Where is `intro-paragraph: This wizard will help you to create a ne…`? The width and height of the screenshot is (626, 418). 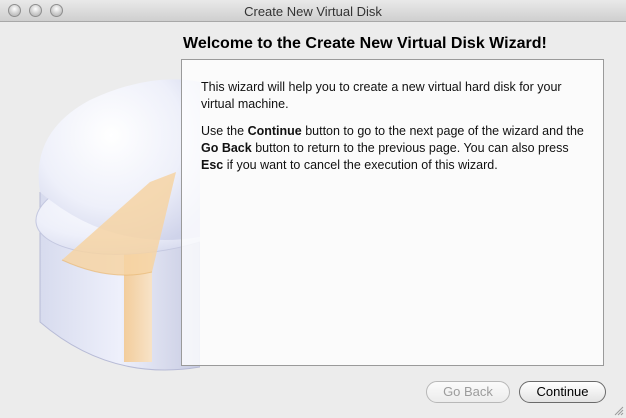 intro-paragraph: This wizard will help you to create a ne… is located at coordinates (381, 95).